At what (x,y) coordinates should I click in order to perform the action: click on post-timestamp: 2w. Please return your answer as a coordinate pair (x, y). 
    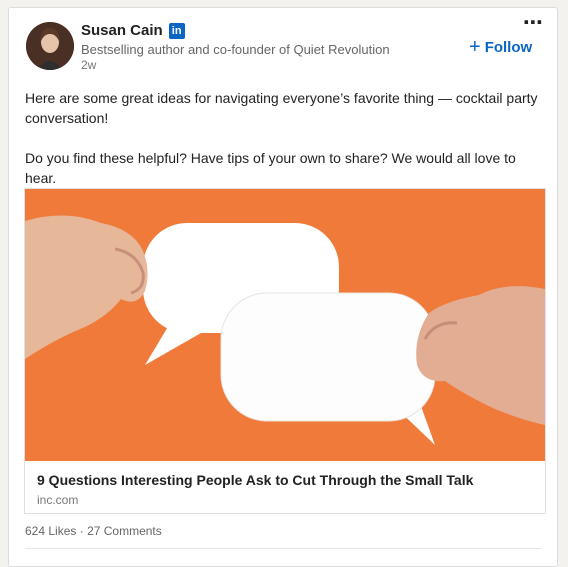
    Looking at the image, I should click on (89, 65).